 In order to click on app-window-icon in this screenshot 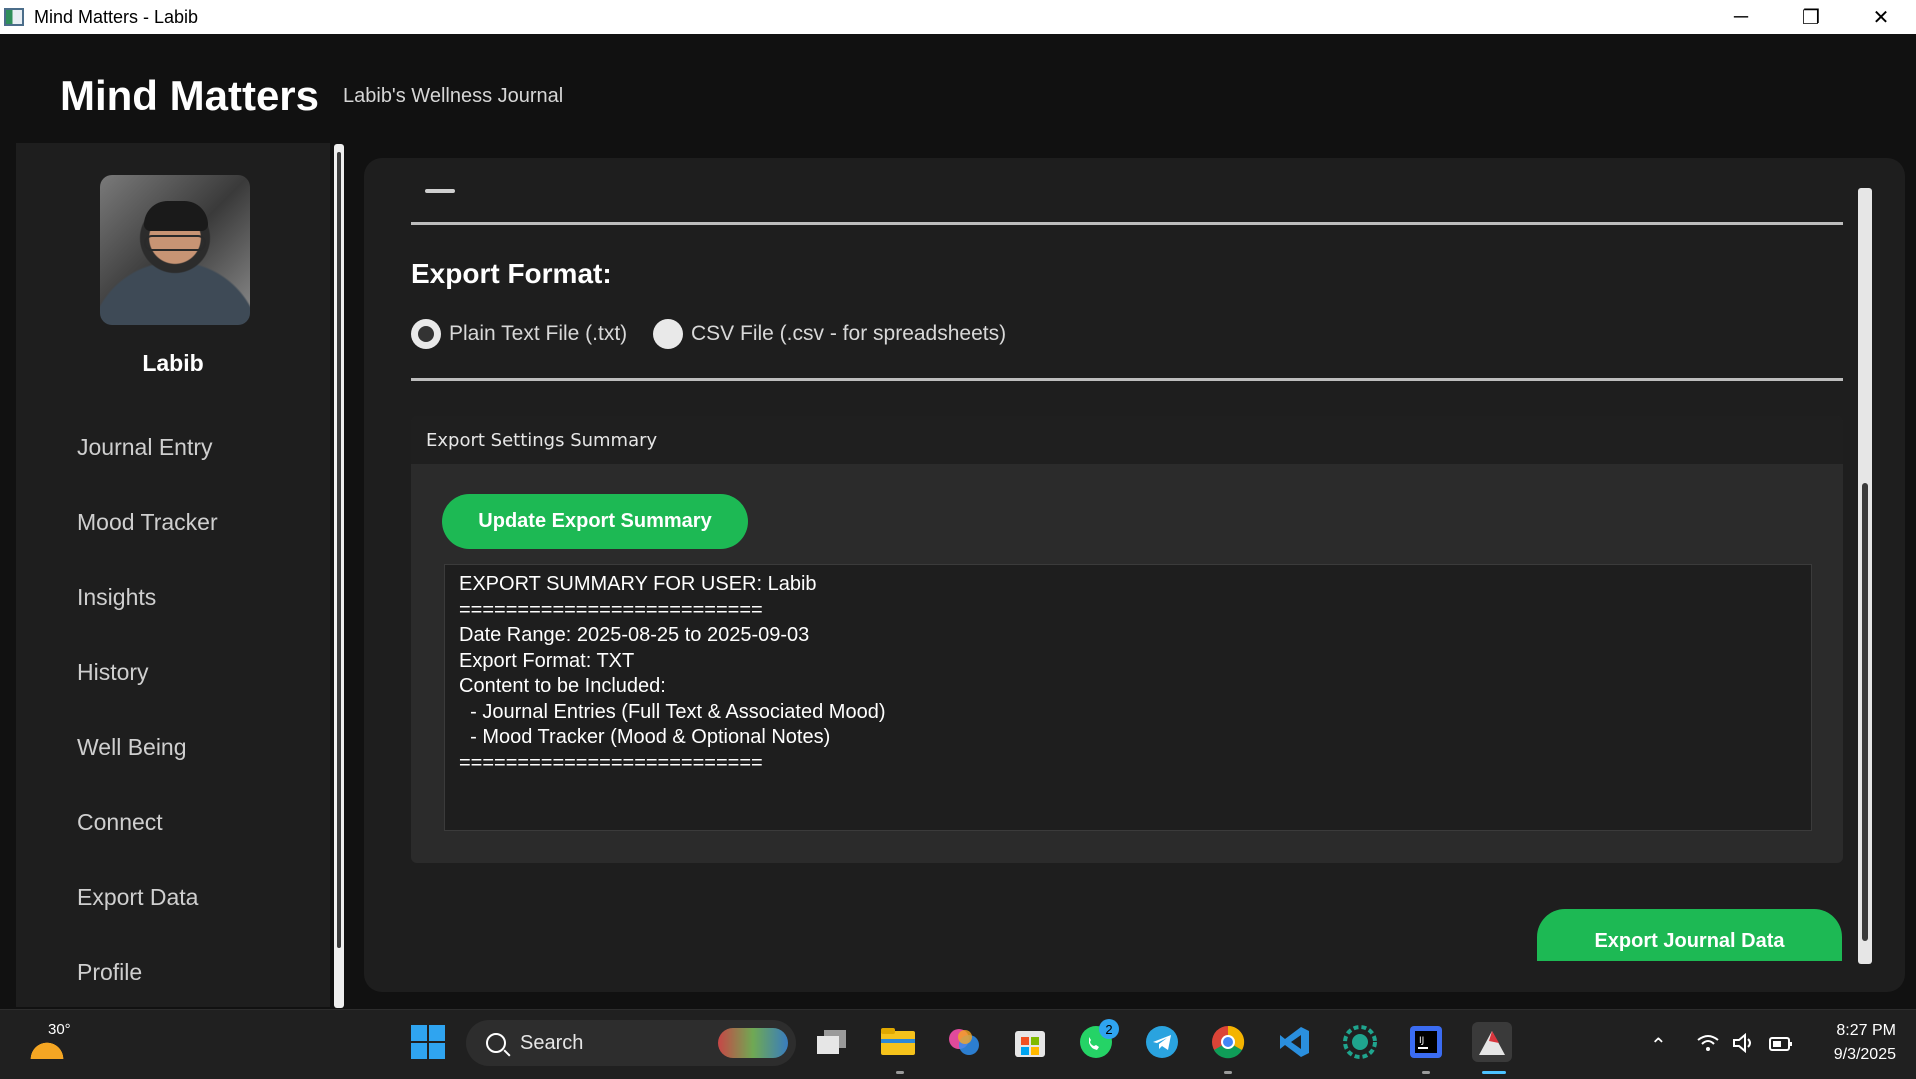, I will do `click(14, 17)`.